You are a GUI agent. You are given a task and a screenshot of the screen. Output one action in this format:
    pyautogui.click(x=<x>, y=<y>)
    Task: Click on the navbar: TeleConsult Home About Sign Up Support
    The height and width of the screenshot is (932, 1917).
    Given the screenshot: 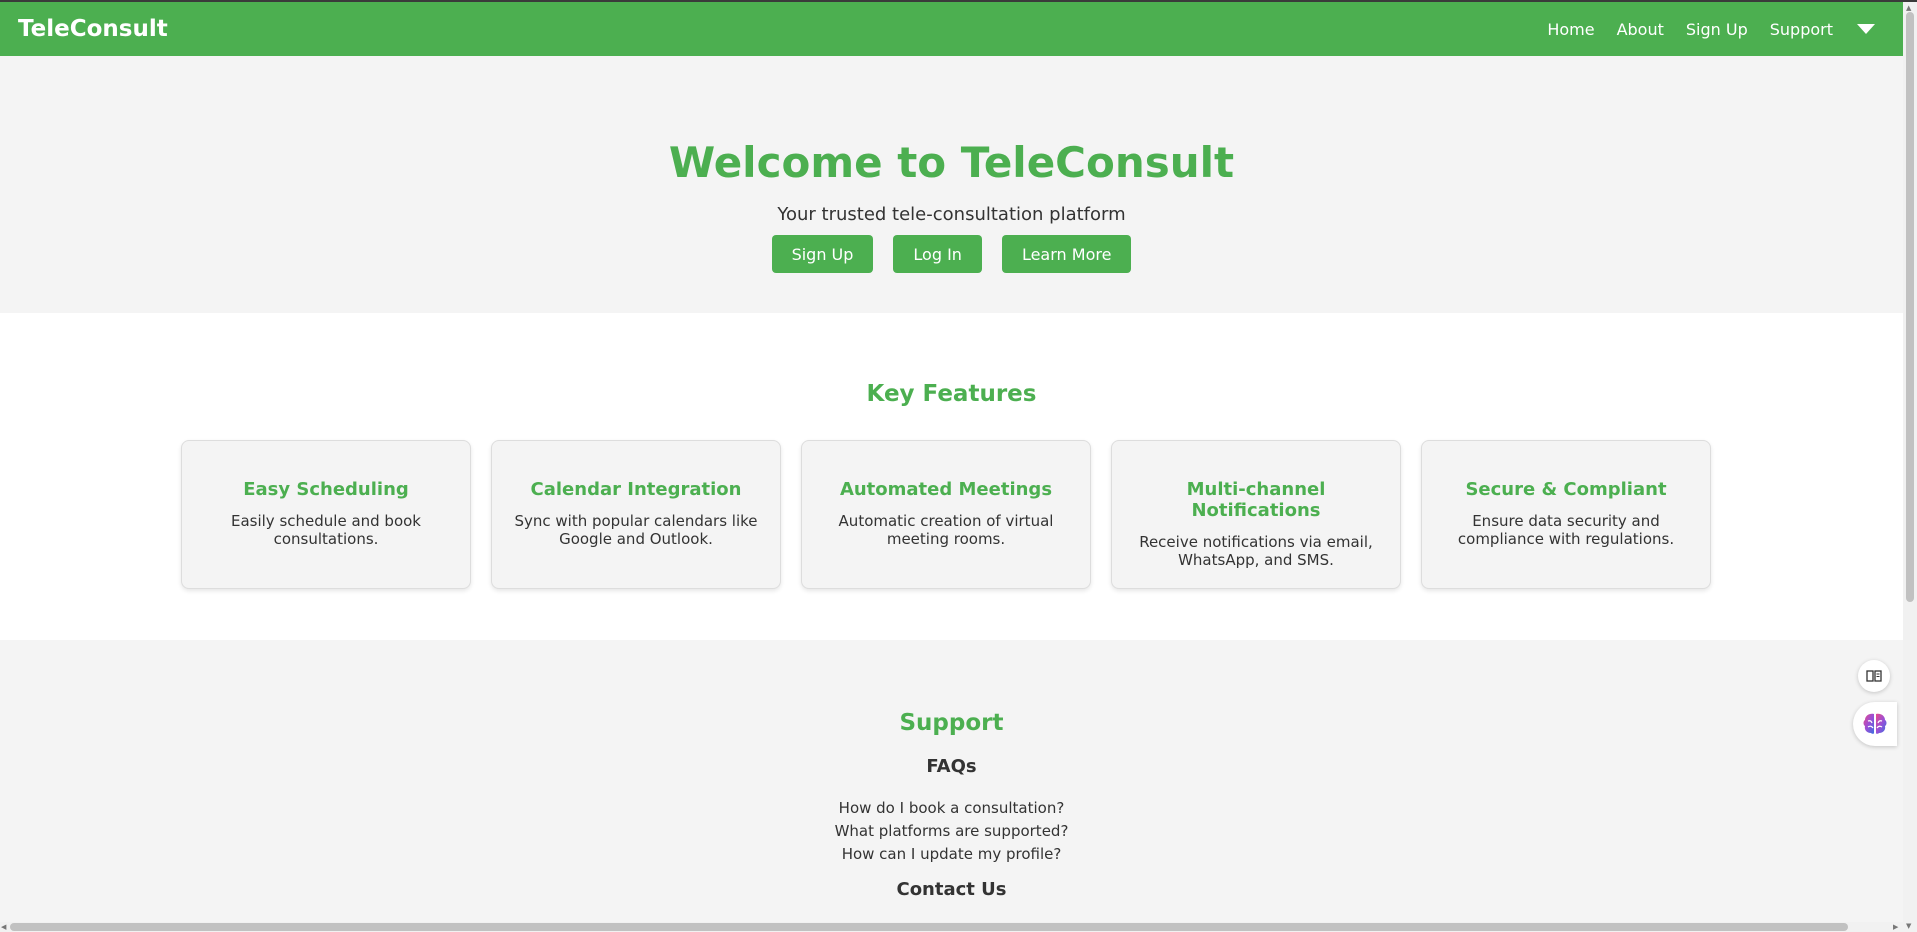 What is the action you would take?
    pyautogui.click(x=951, y=29)
    